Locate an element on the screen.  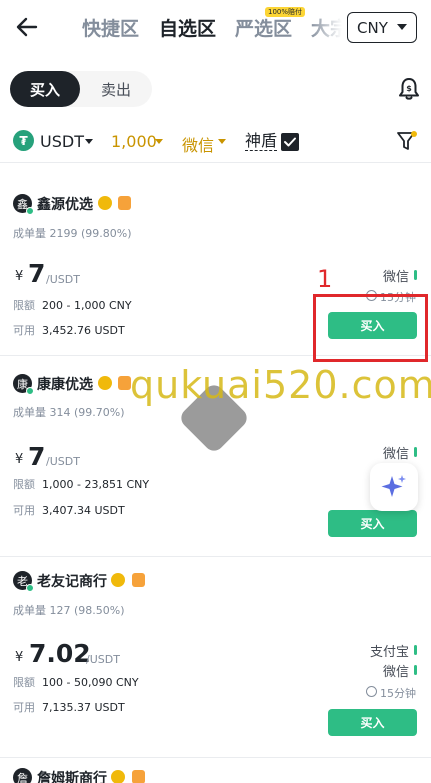
order-stats: 成单量 2199 (99.80%) is located at coordinates (72, 233).